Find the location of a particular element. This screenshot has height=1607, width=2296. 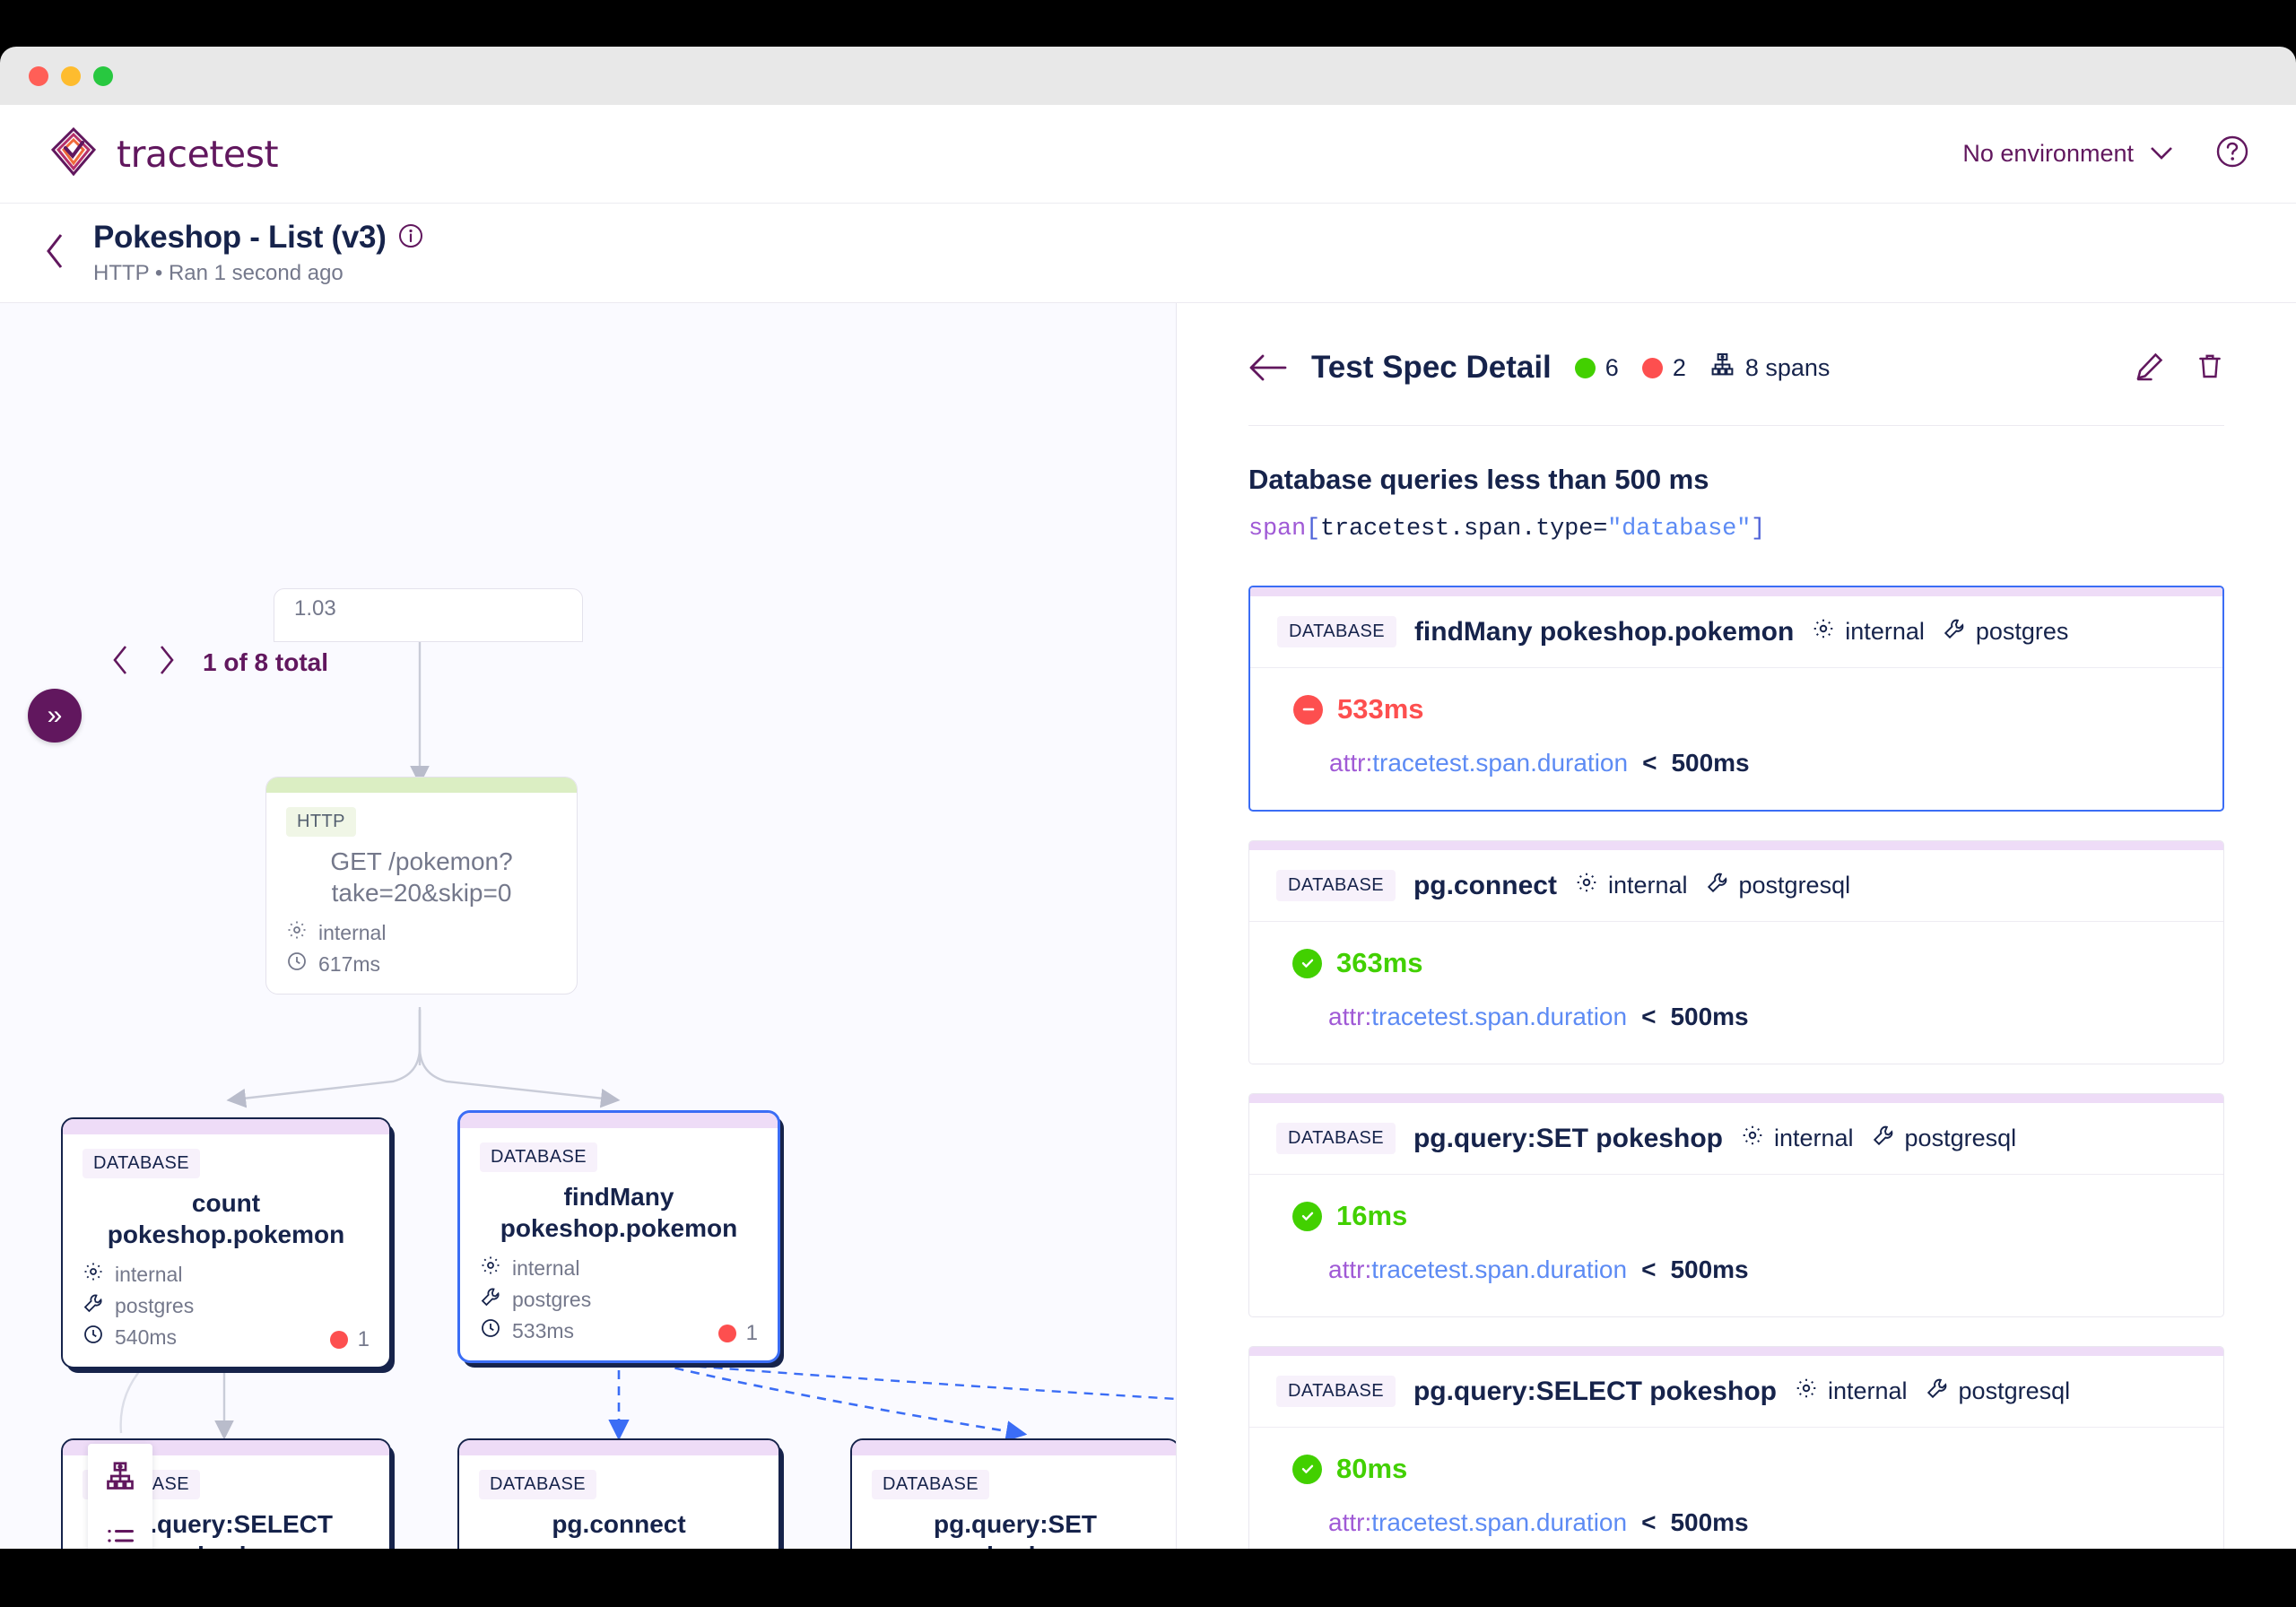

result-value-row: 16ms is located at coordinates (1744, 1216).